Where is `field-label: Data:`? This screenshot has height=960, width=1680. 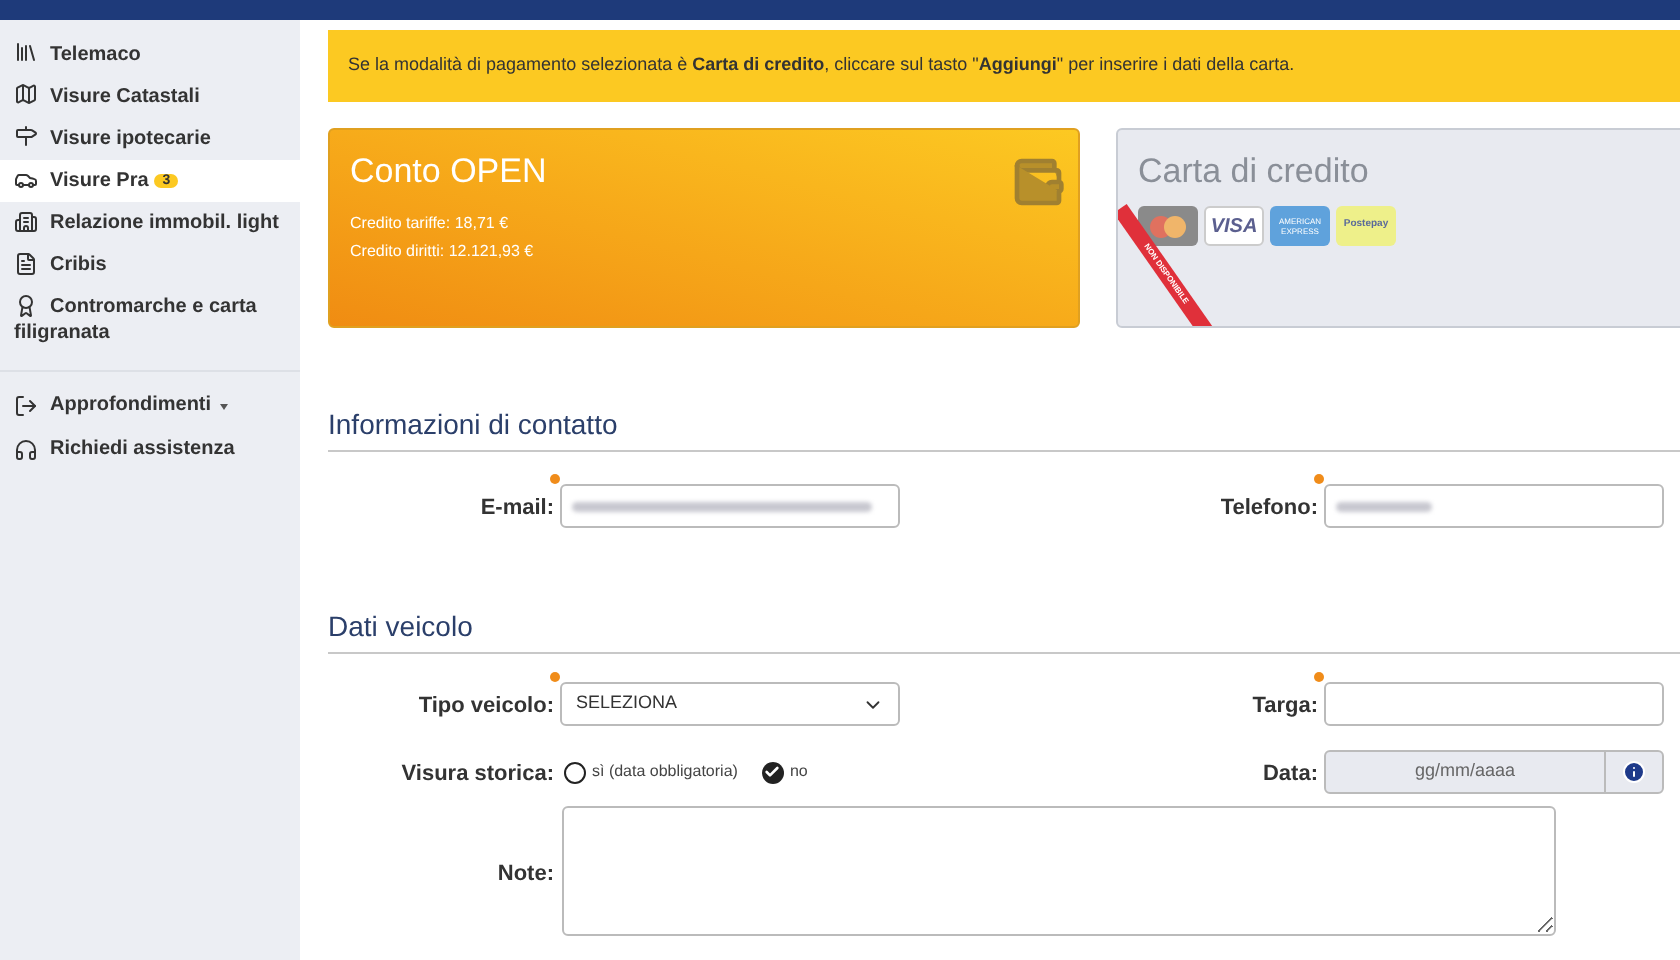
field-label: Data: is located at coordinates (1290, 774).